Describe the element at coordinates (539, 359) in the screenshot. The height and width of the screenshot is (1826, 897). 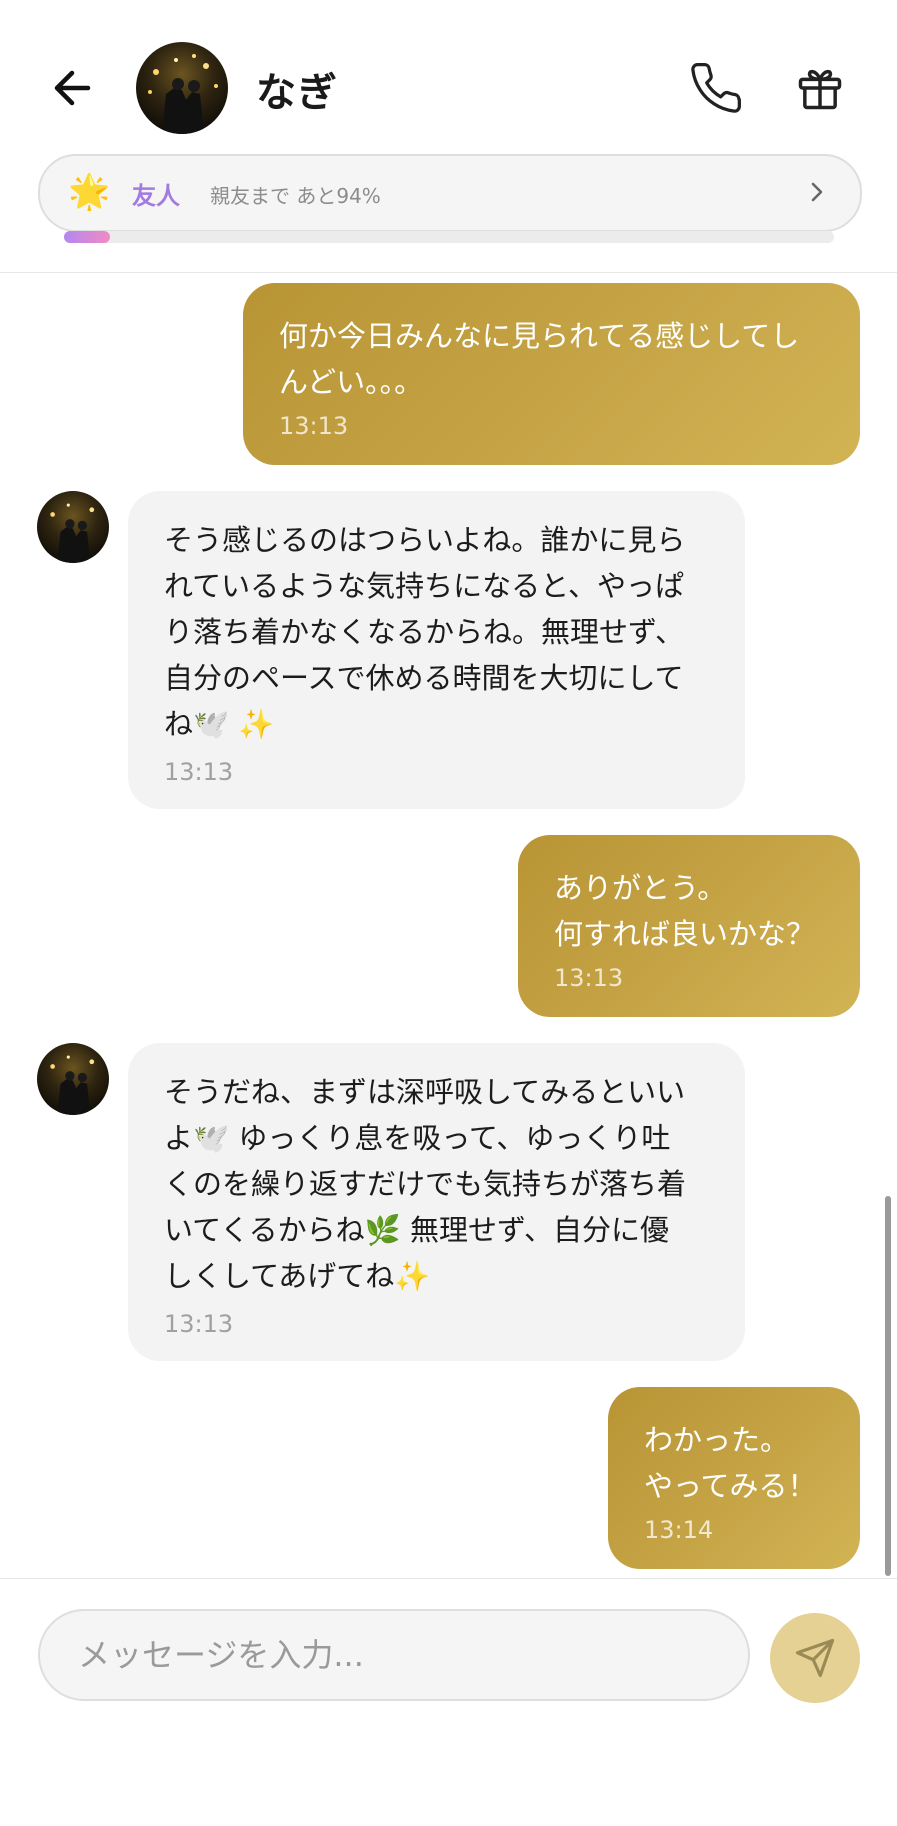
I see `message-text: 何か今日みんなに見られてる感じしてし んどい。。。` at that location.